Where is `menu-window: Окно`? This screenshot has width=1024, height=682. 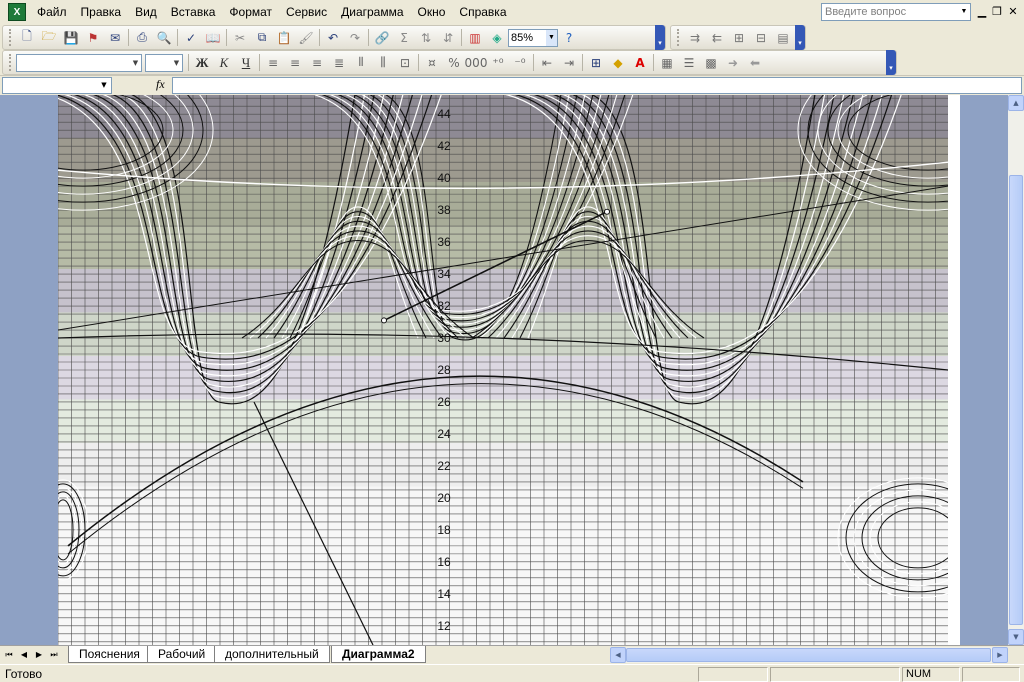 menu-window: Окно is located at coordinates (432, 12).